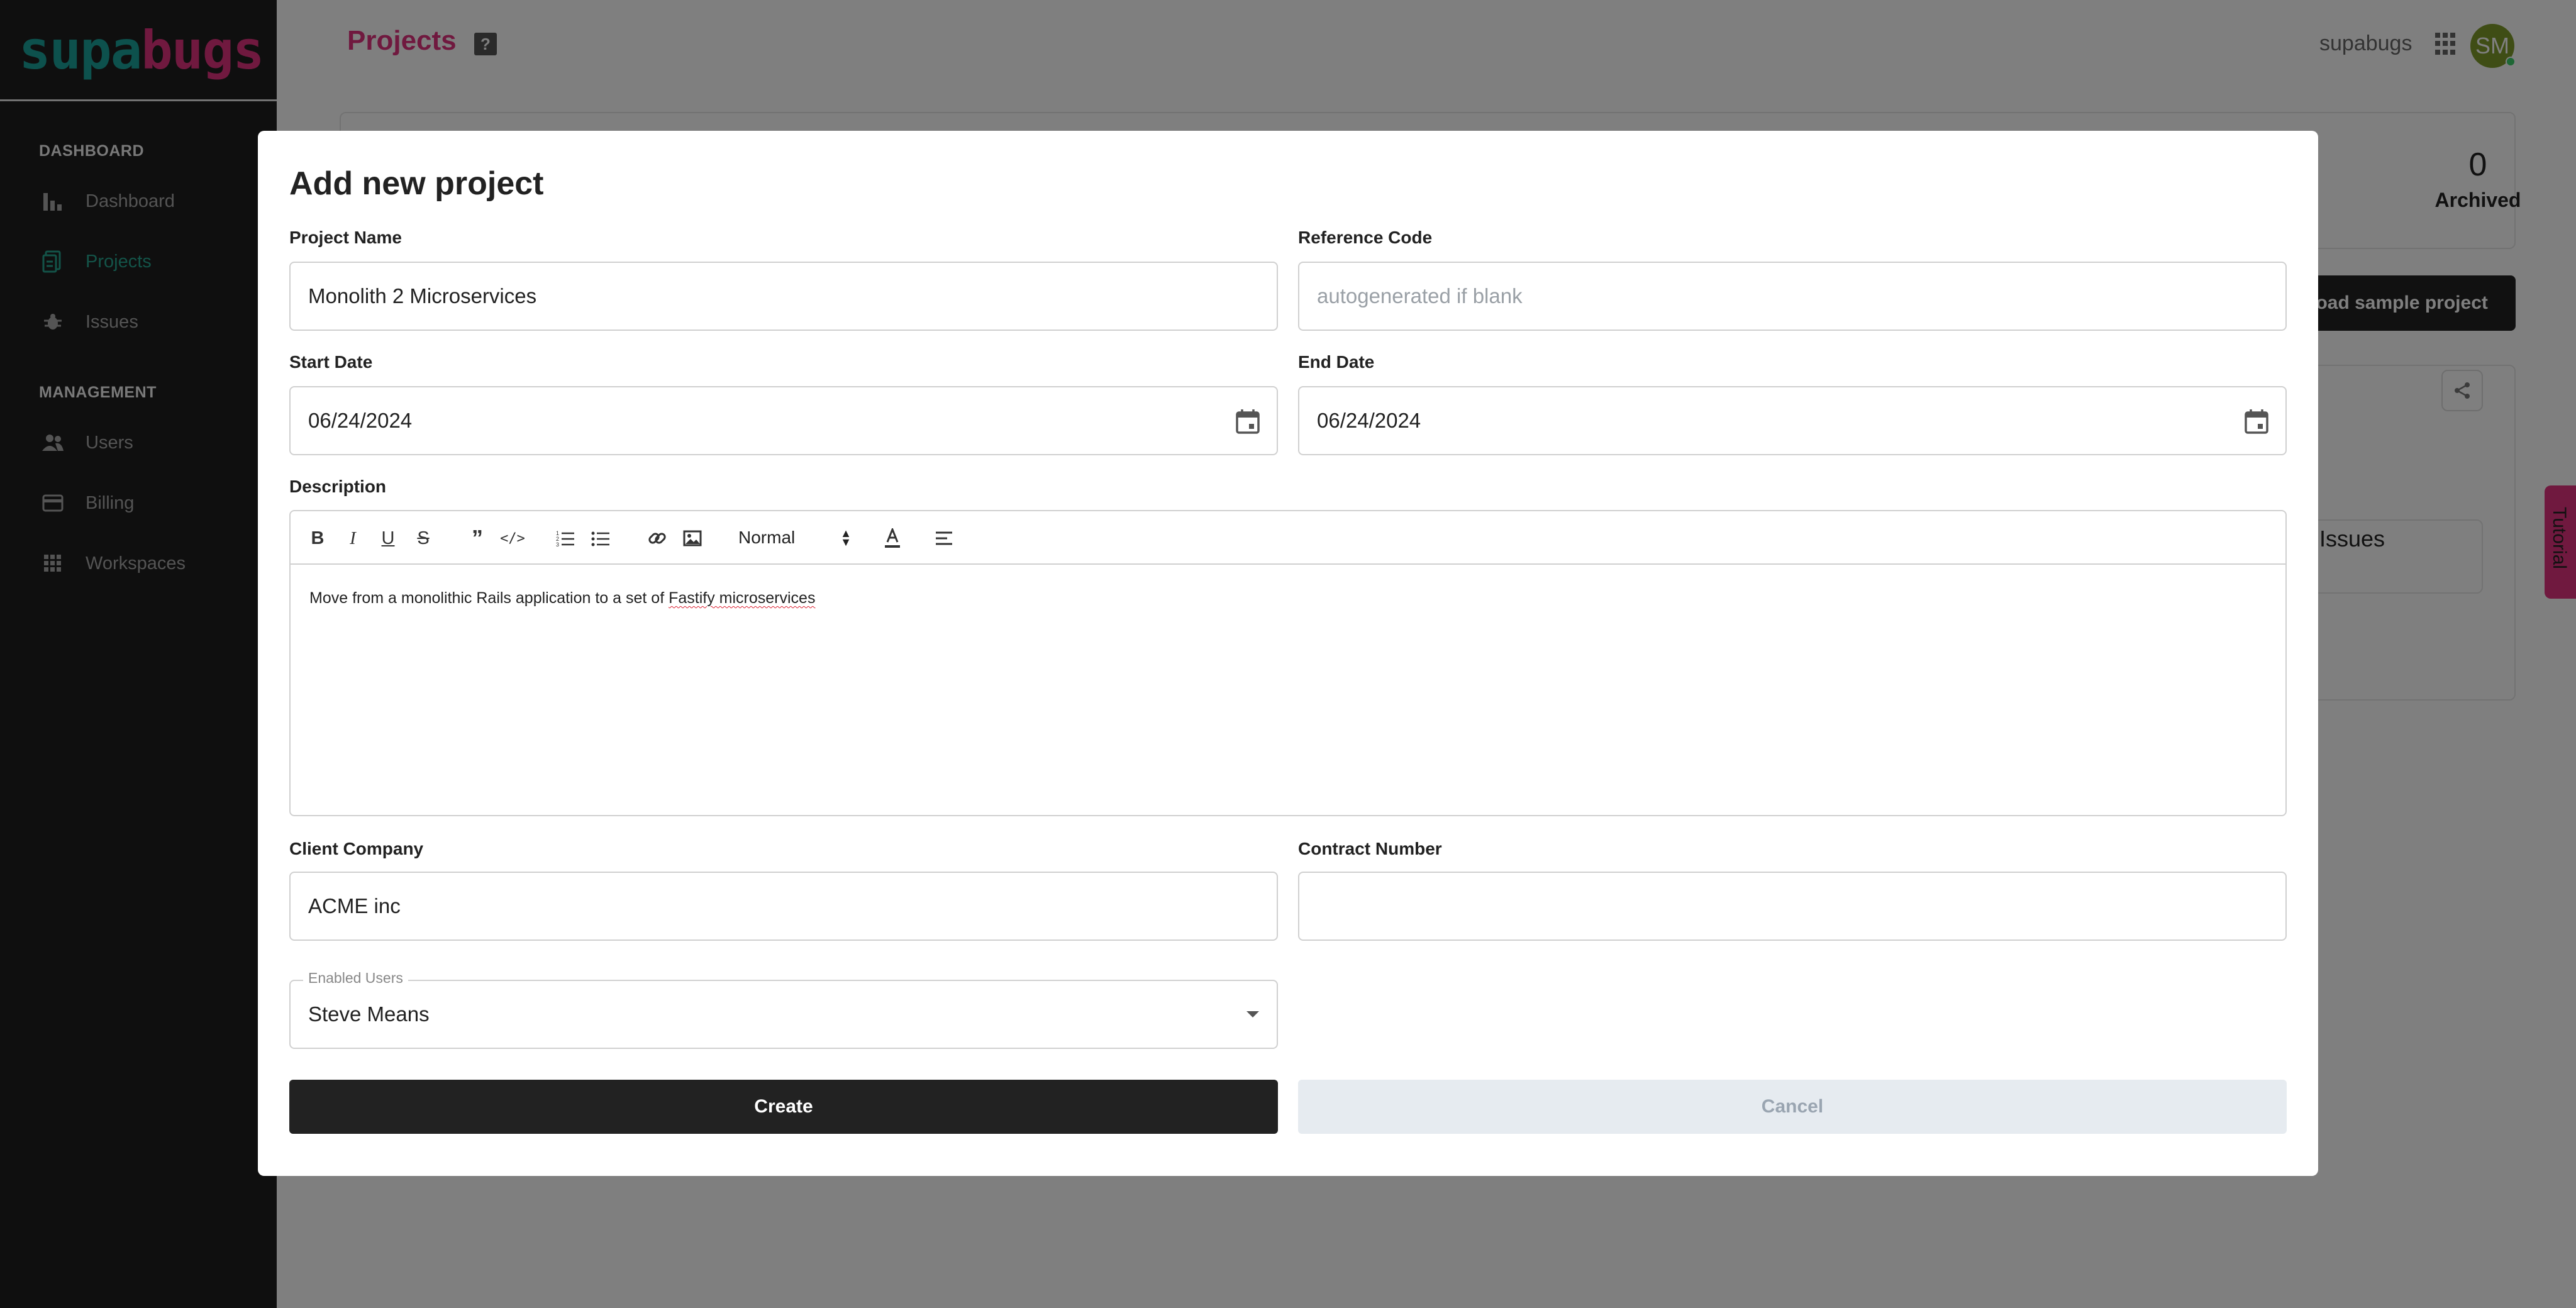 This screenshot has height=1308, width=2576. I want to click on underline-icon: U, so click(388, 538).